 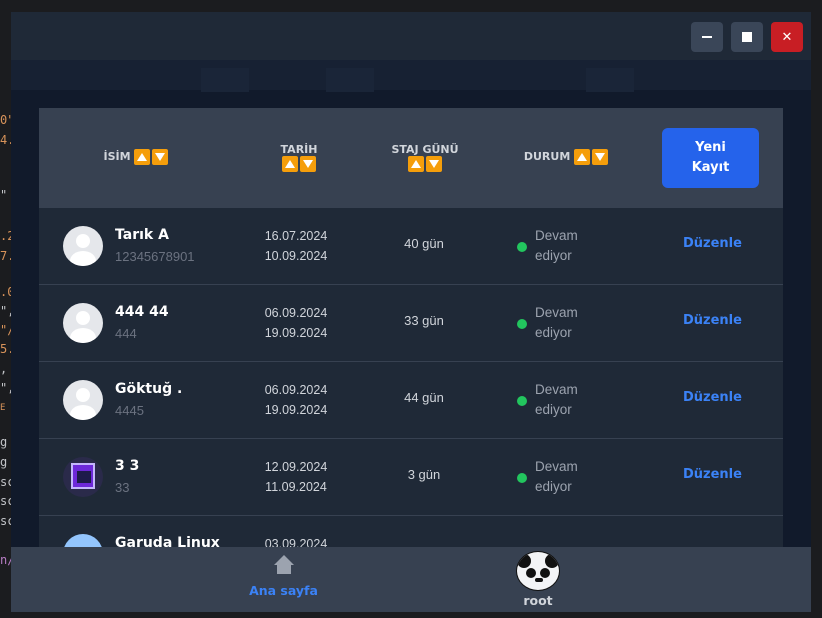 I want to click on header-date: TARİH, so click(x=299, y=157).